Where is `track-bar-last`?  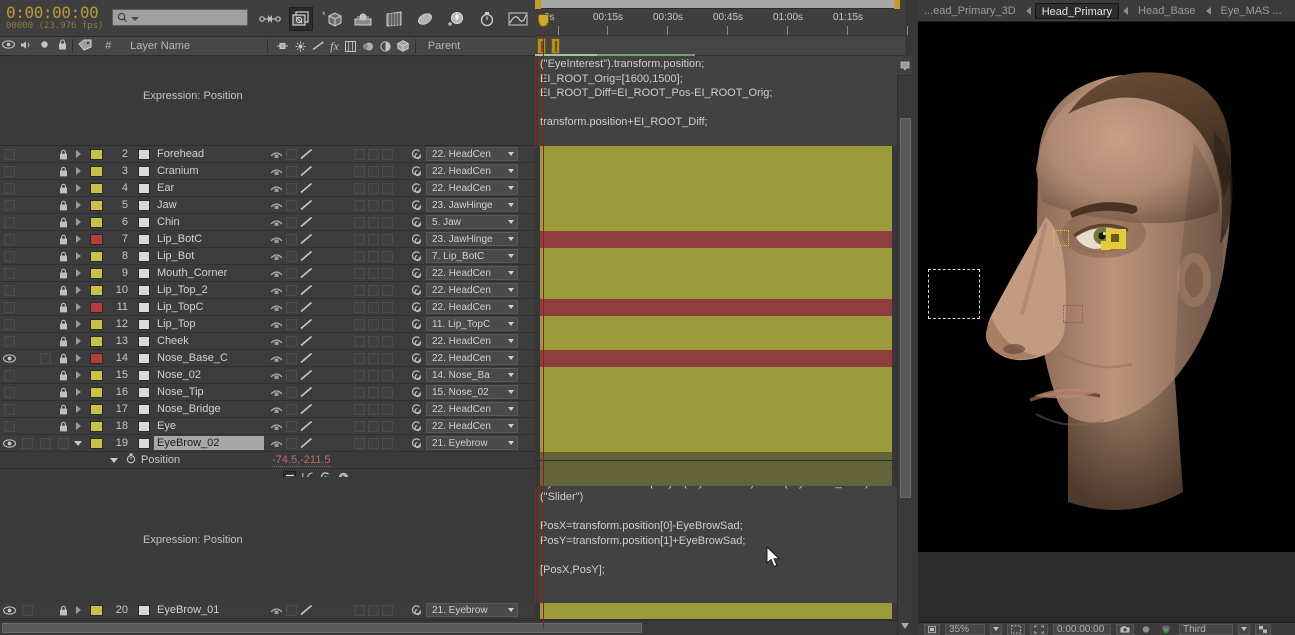 track-bar-last is located at coordinates (716, 611).